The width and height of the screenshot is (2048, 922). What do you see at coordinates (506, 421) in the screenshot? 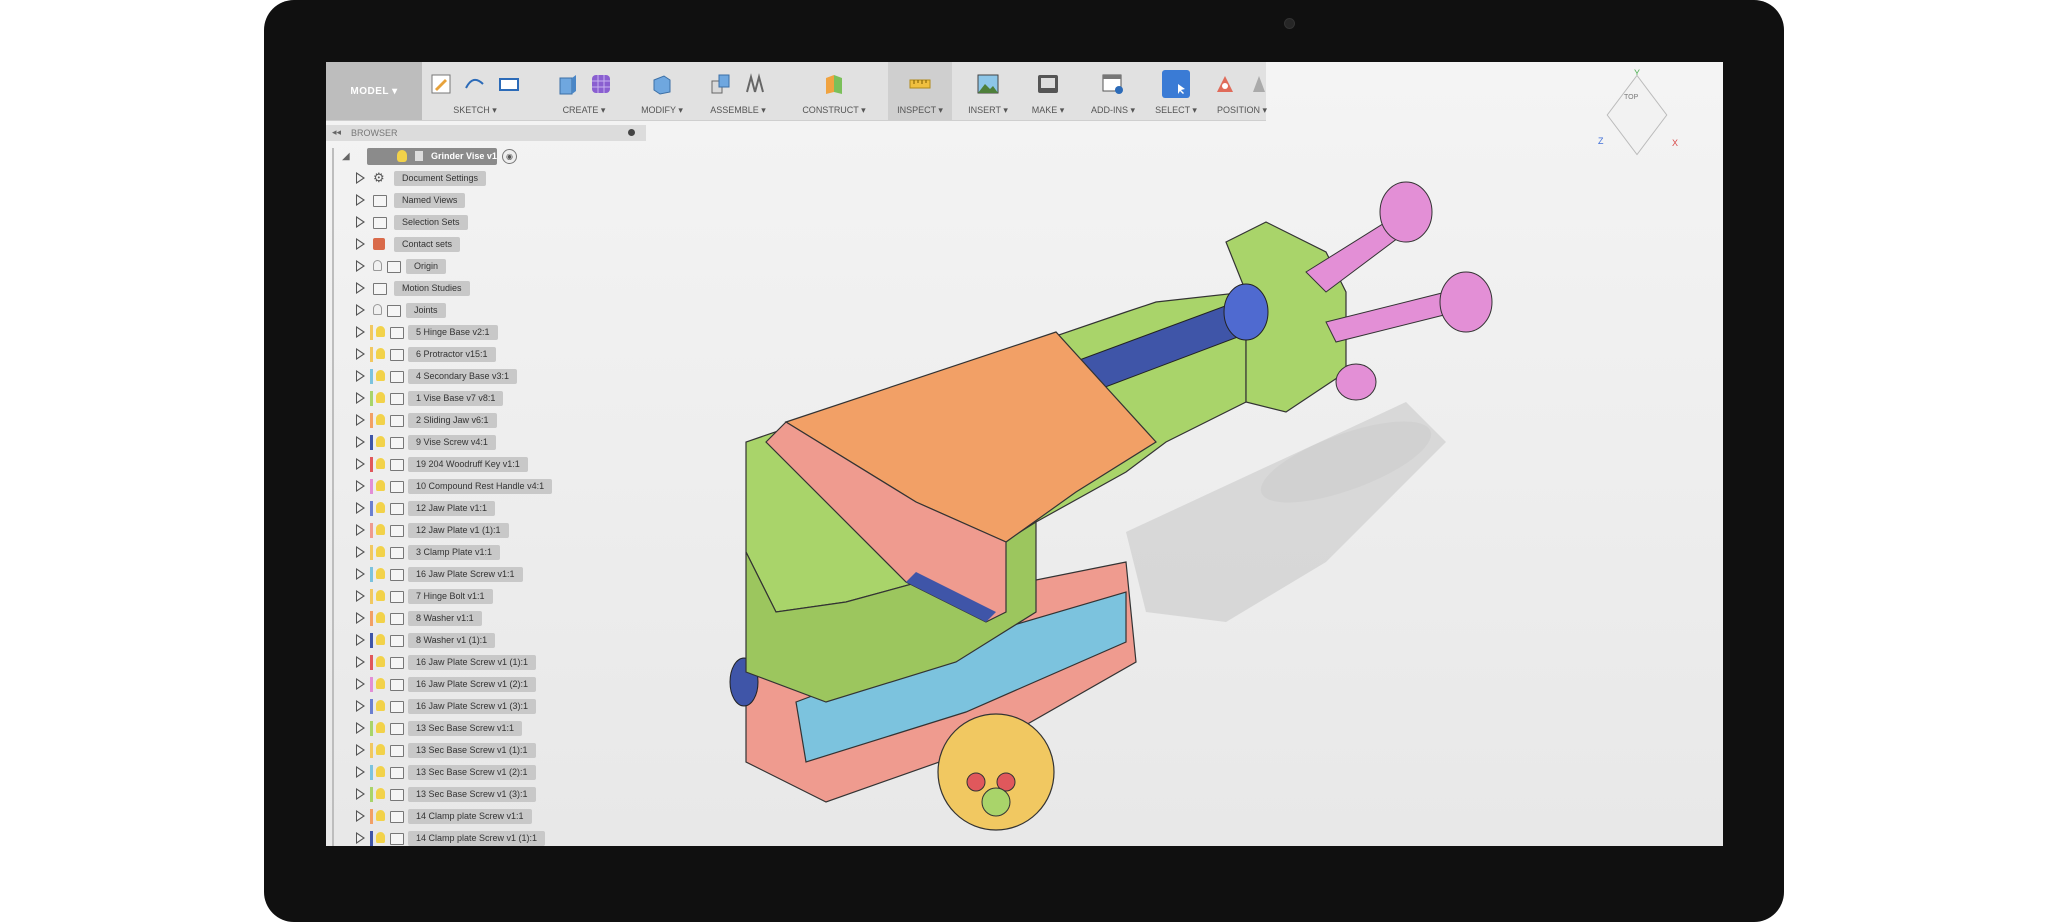
I see `tree-item-component: 2 Sliding Jaw v6:1` at bounding box center [506, 421].